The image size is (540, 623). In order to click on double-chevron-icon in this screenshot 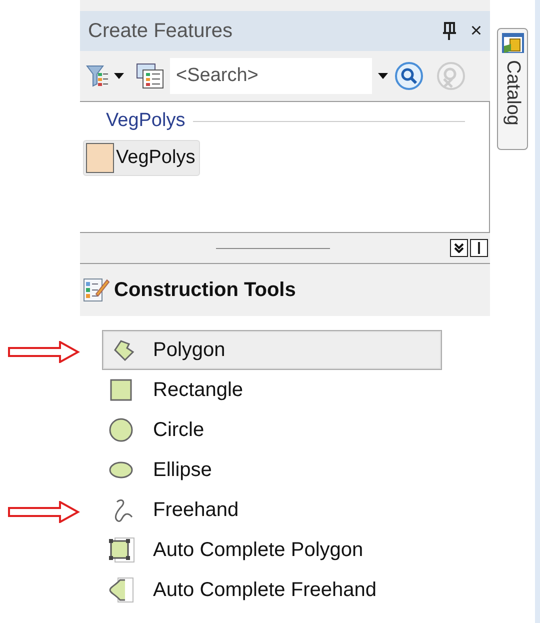, I will do `click(459, 248)`.